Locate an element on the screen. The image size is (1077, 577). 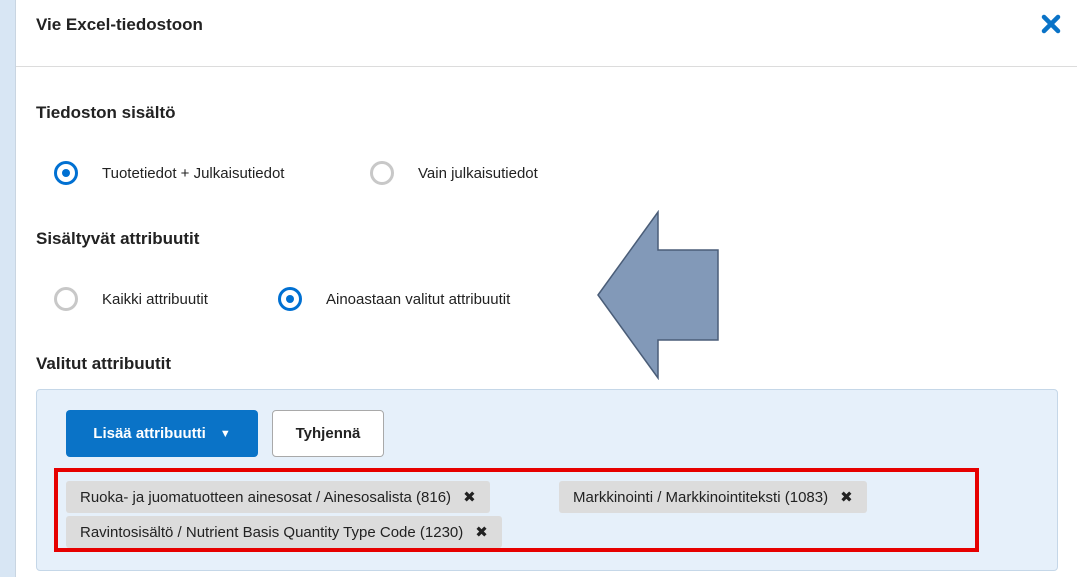
selected-attributes-label: Valitut attribuutit is located at coordinates (104, 363).